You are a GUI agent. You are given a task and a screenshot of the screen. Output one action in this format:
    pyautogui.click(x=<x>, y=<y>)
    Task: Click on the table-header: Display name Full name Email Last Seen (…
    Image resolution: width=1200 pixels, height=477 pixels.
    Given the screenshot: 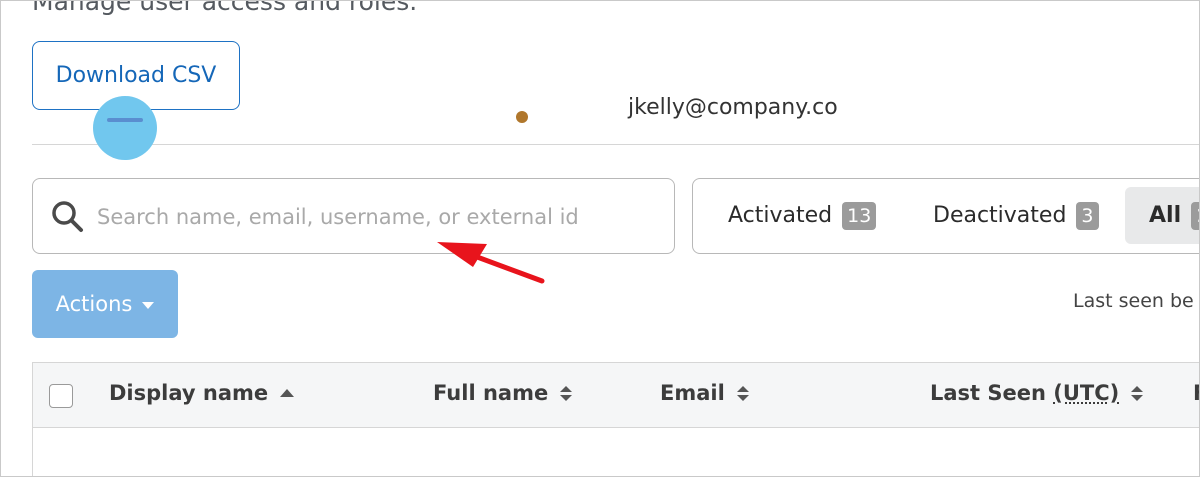 What is the action you would take?
    pyautogui.click(x=616, y=395)
    